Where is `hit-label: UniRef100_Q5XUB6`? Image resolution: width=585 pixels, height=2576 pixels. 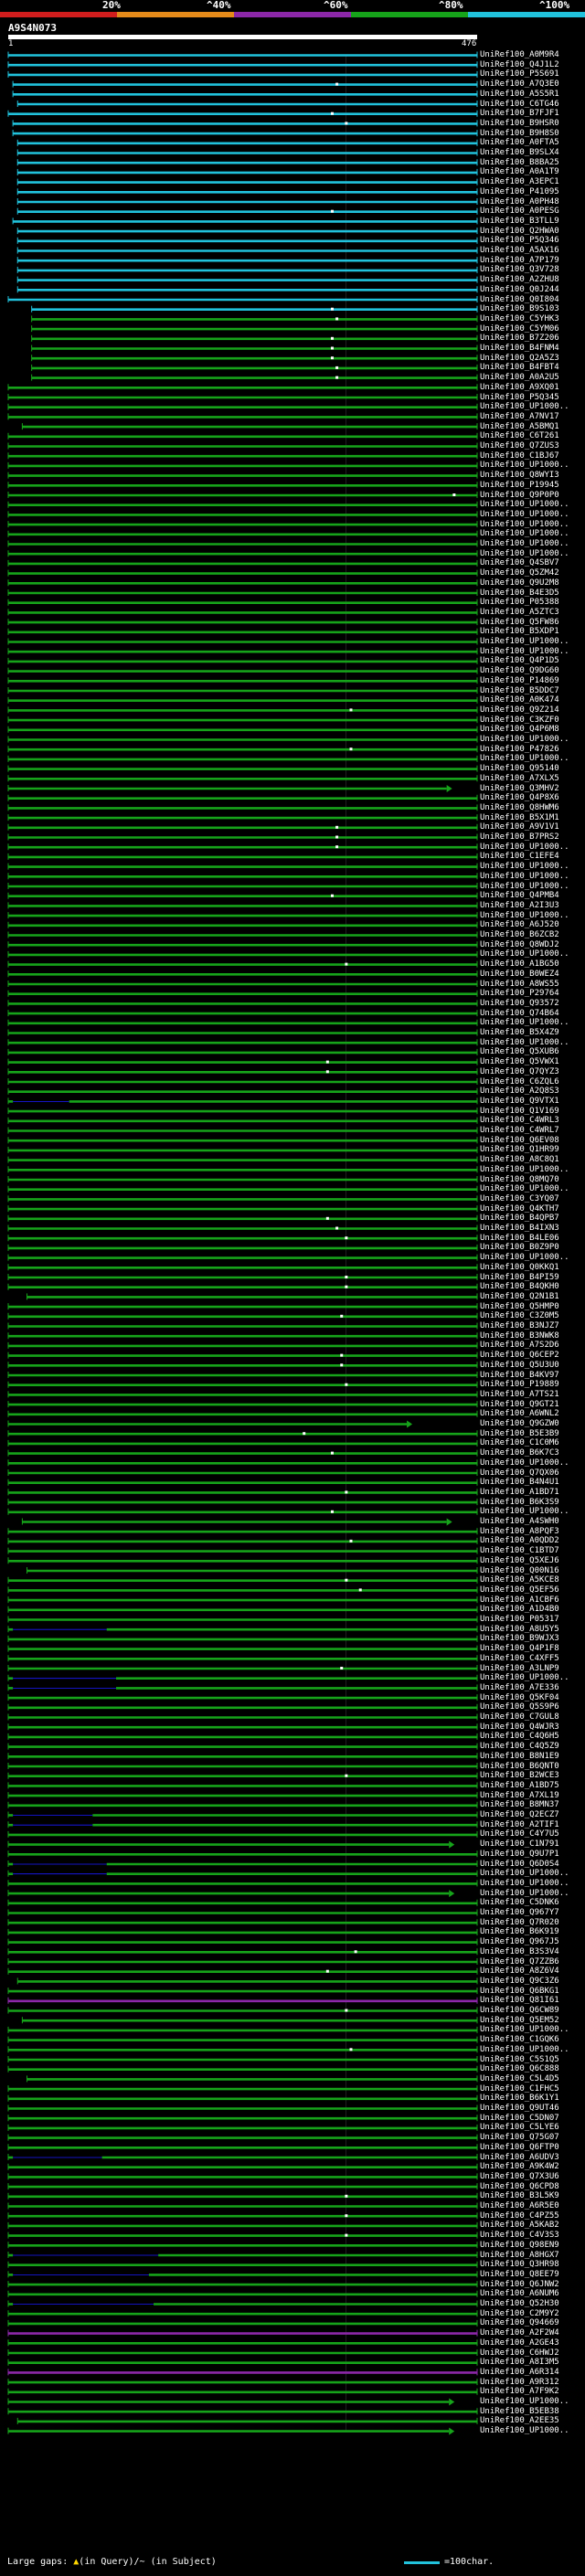 hit-label: UniRef100_Q5XUB6 is located at coordinates (519, 1052).